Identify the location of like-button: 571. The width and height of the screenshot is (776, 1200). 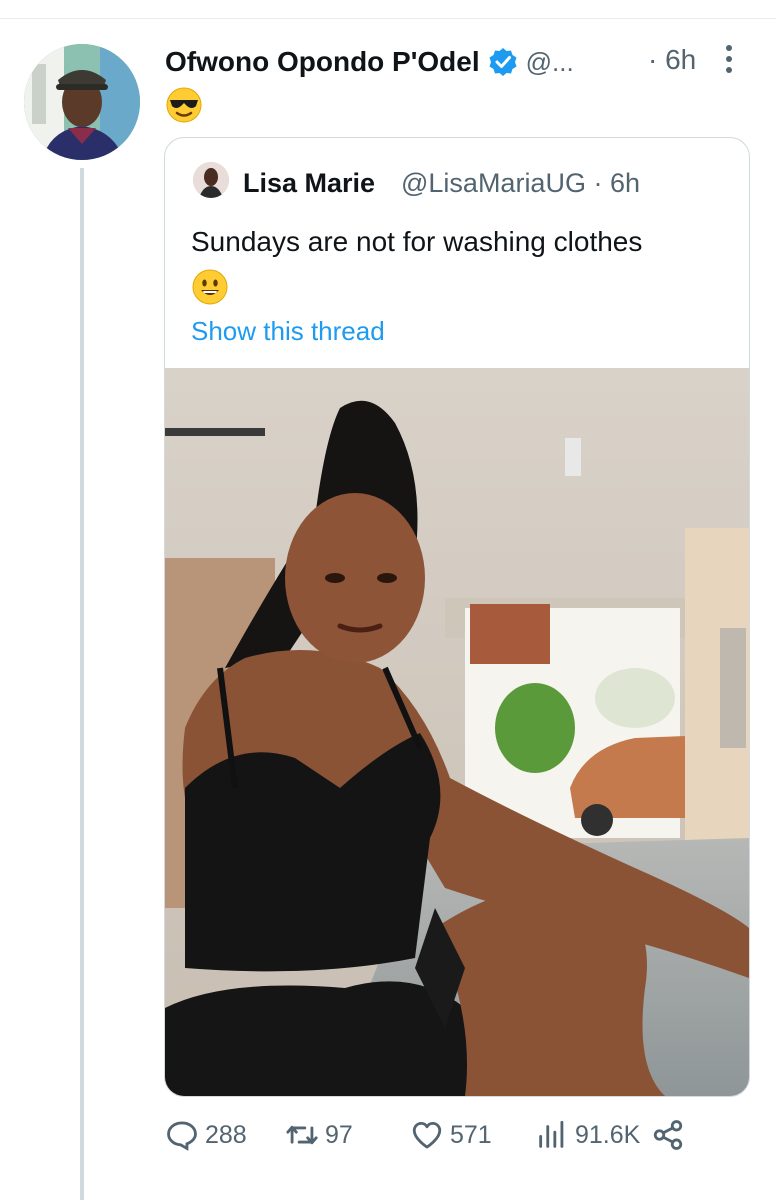
(451, 1135).